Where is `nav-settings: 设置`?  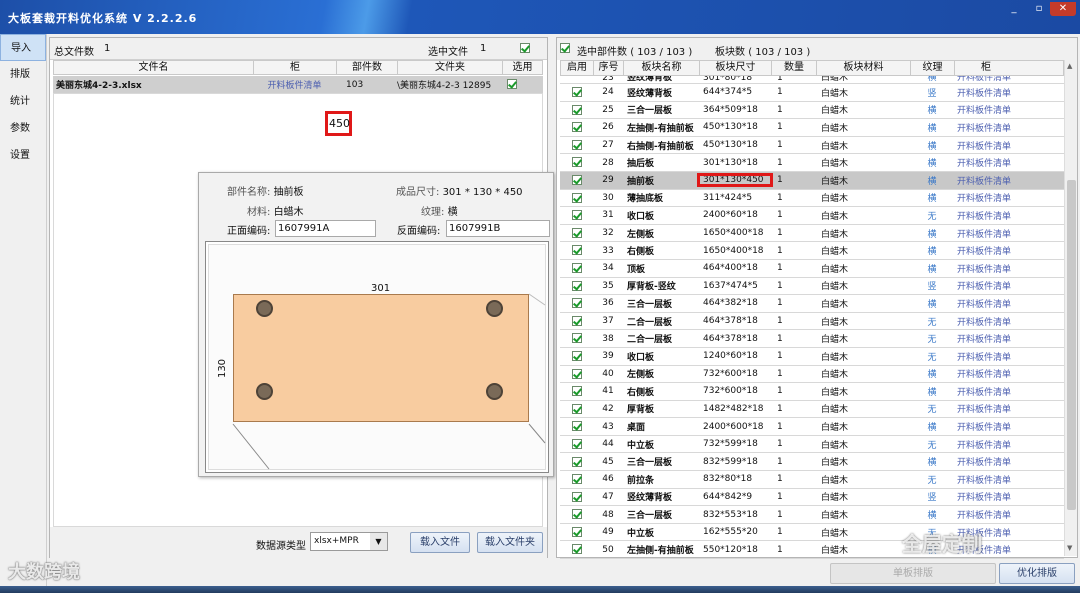
nav-settings: 设置 is located at coordinates (23, 155).